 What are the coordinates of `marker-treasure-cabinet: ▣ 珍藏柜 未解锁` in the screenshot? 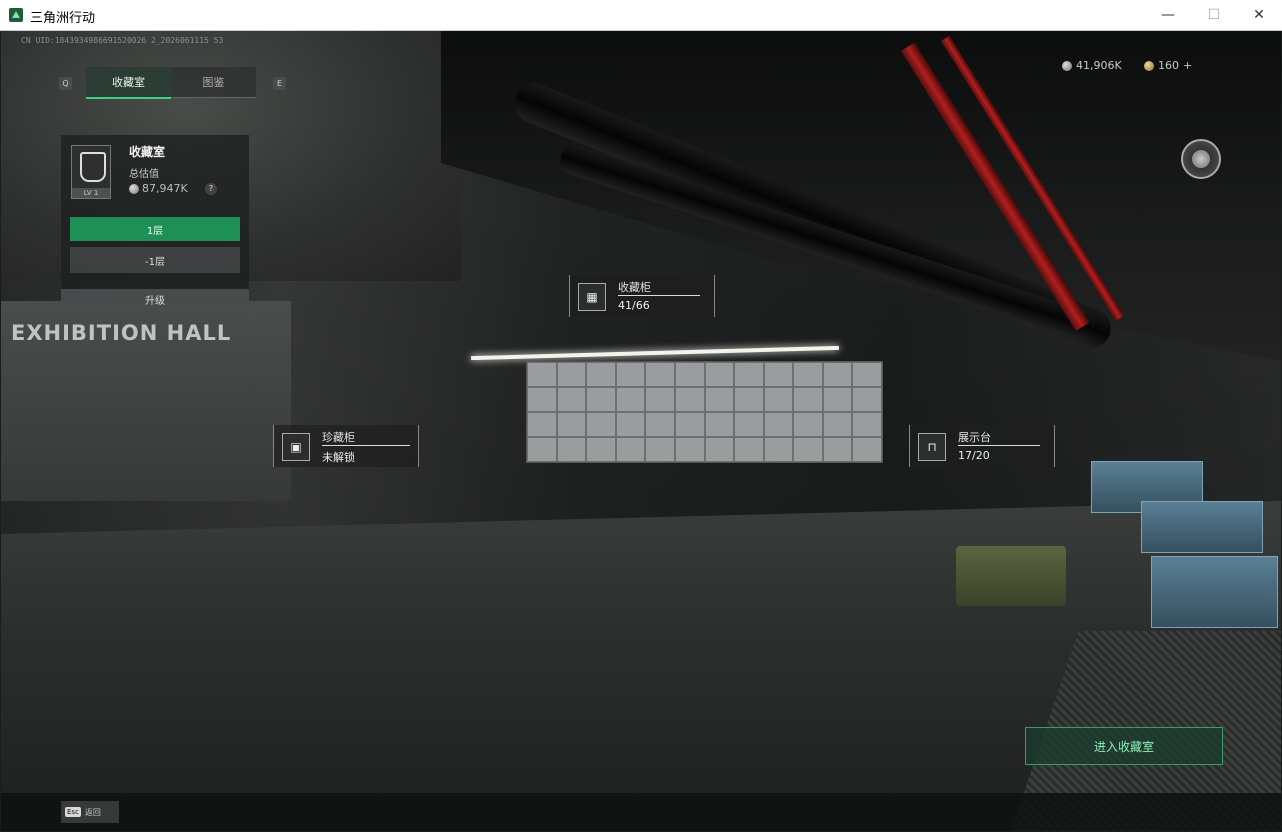 It's located at (346, 446).